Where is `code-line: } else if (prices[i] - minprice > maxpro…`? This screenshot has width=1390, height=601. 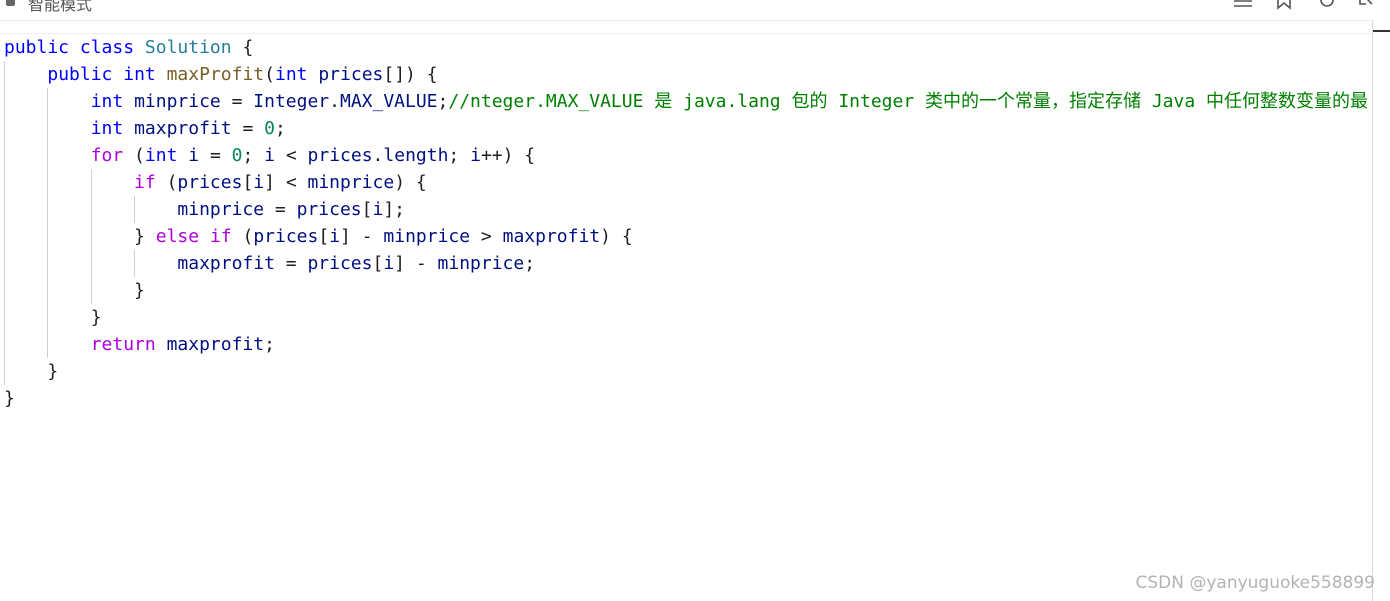
code-line: } else if (prices[i] - minprice > maxpro… is located at coordinates (686, 236).